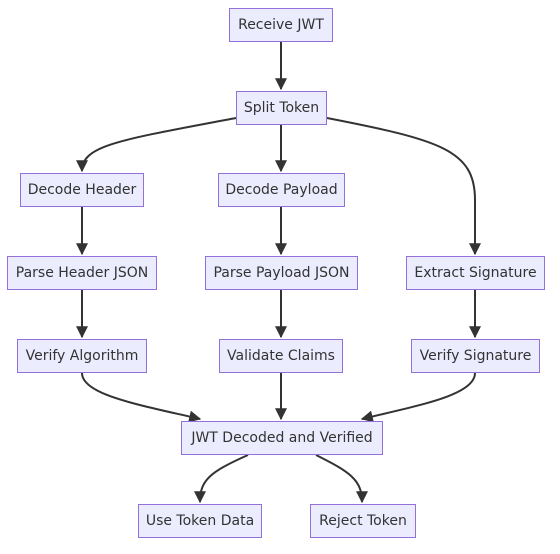  I want to click on node-decode-payload: Decode Payload, so click(281, 190).